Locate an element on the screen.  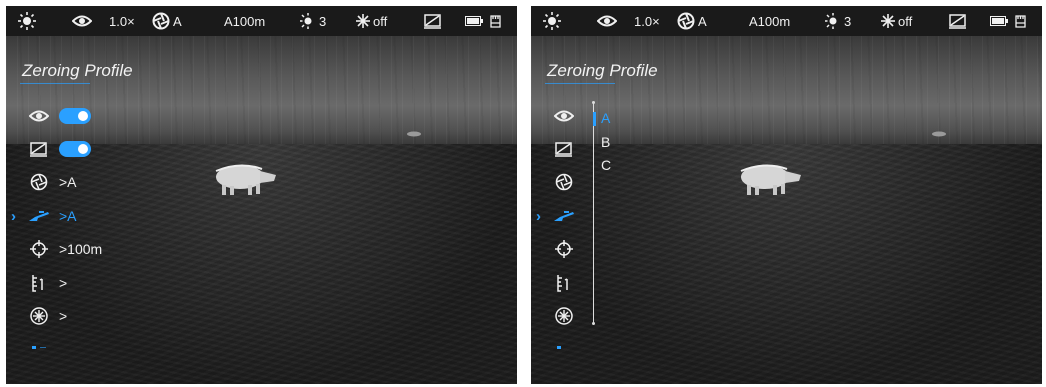
menu-item-palette: >A is located at coordinates (52, 182).